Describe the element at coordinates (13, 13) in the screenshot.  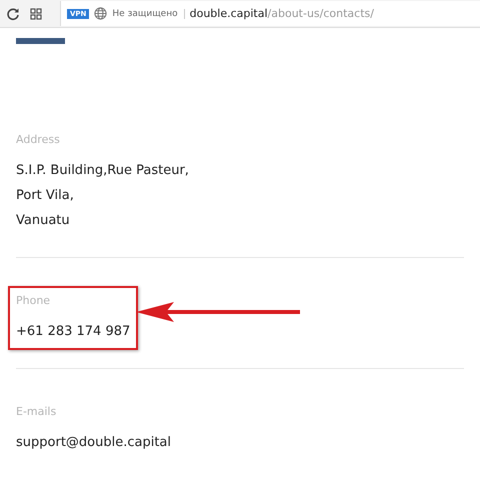
I see `reload-icon` at that location.